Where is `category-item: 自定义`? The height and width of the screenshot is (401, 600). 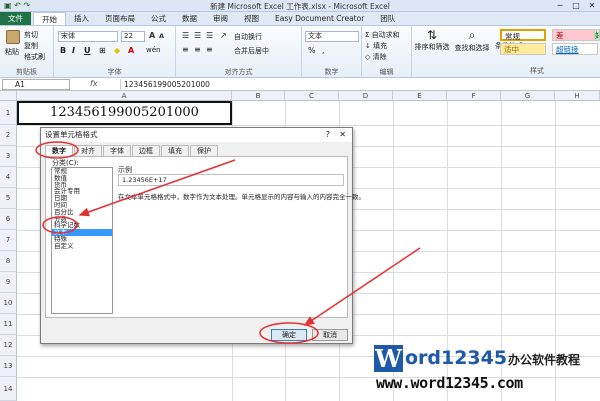
category-item: 自定义 is located at coordinates (82, 246).